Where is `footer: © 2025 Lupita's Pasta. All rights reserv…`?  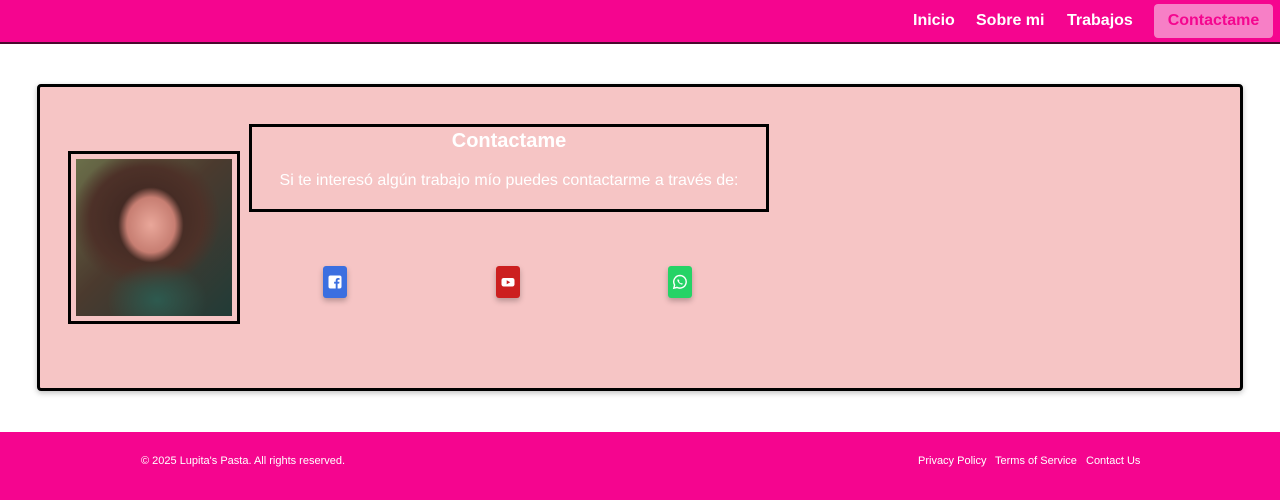
footer: © 2025 Lupita's Pasta. All rights reserv… is located at coordinates (640, 466).